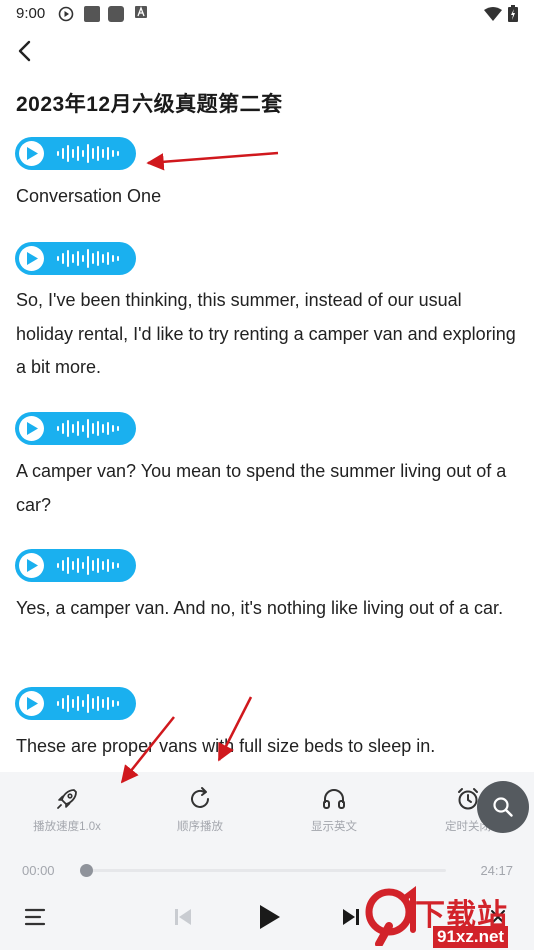 This screenshot has width=534, height=950. I want to click on play-order-control: 顺序播放, so click(200, 810).